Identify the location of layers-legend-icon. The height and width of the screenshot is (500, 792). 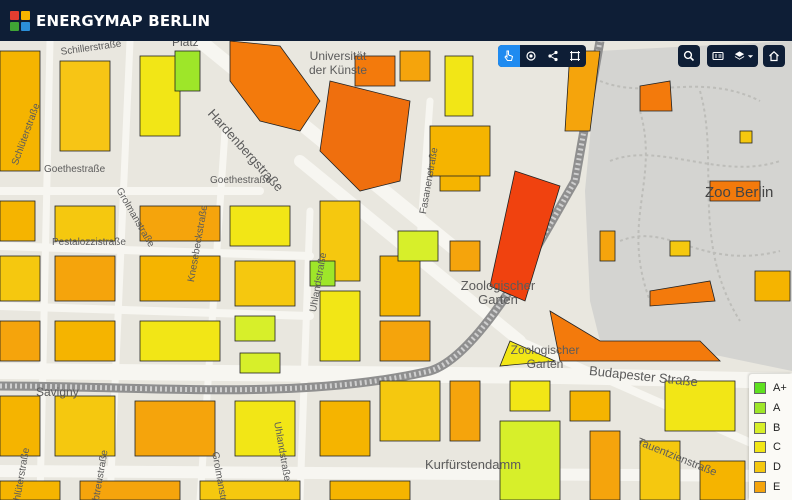
(718, 56).